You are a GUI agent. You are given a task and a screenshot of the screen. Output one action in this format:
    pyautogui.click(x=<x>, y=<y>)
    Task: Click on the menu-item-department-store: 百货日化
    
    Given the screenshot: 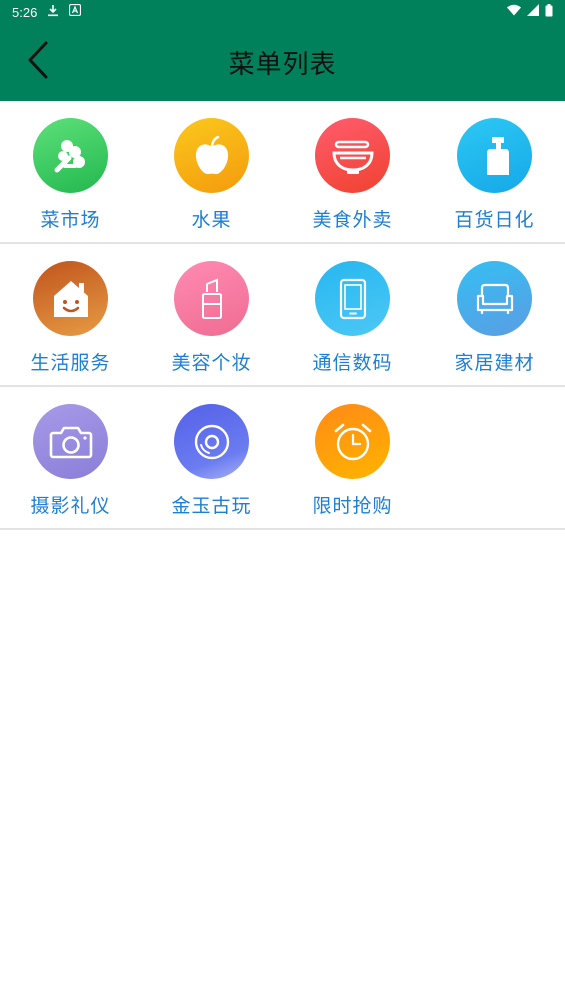 What is the action you would take?
    pyautogui.click(x=494, y=171)
    